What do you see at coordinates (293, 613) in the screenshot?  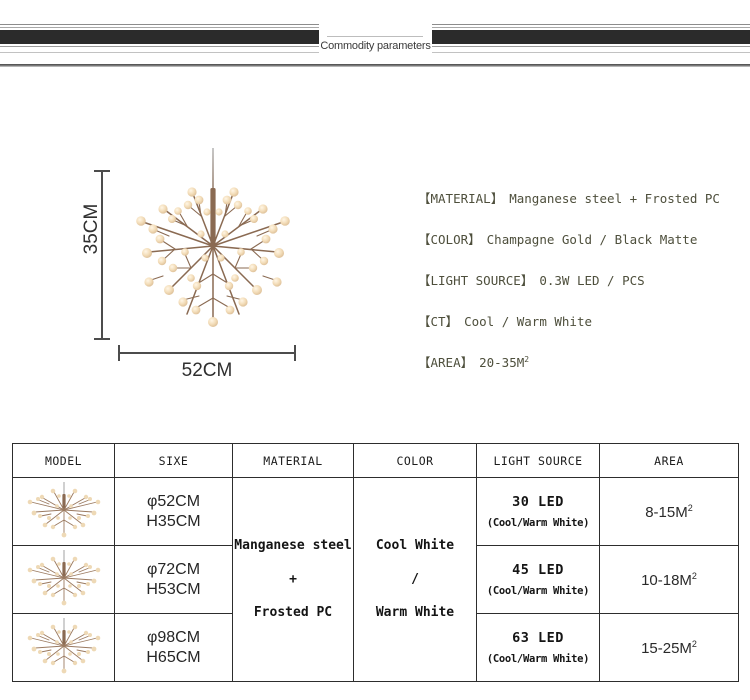 I see `material-line-3: Frosted PC` at bounding box center [293, 613].